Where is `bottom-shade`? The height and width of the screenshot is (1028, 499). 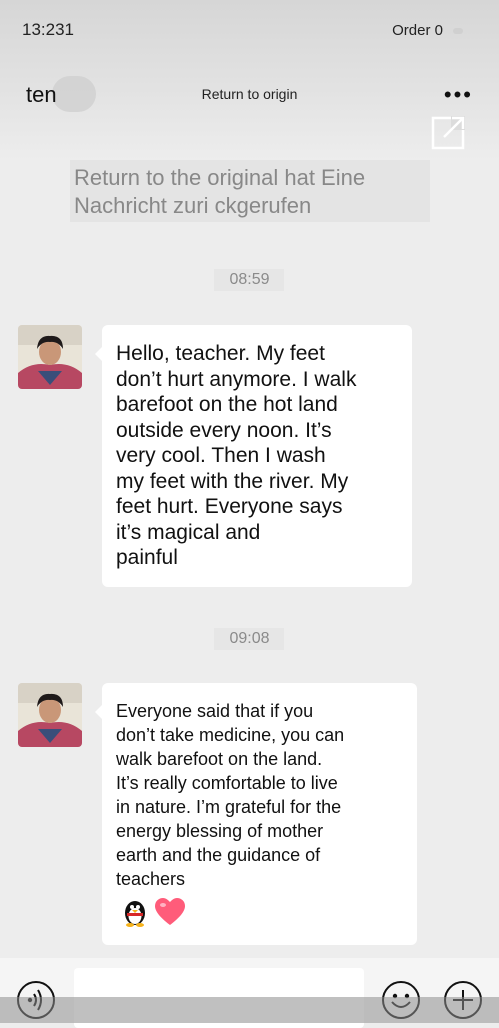
bottom-shade is located at coordinates (249, 1010).